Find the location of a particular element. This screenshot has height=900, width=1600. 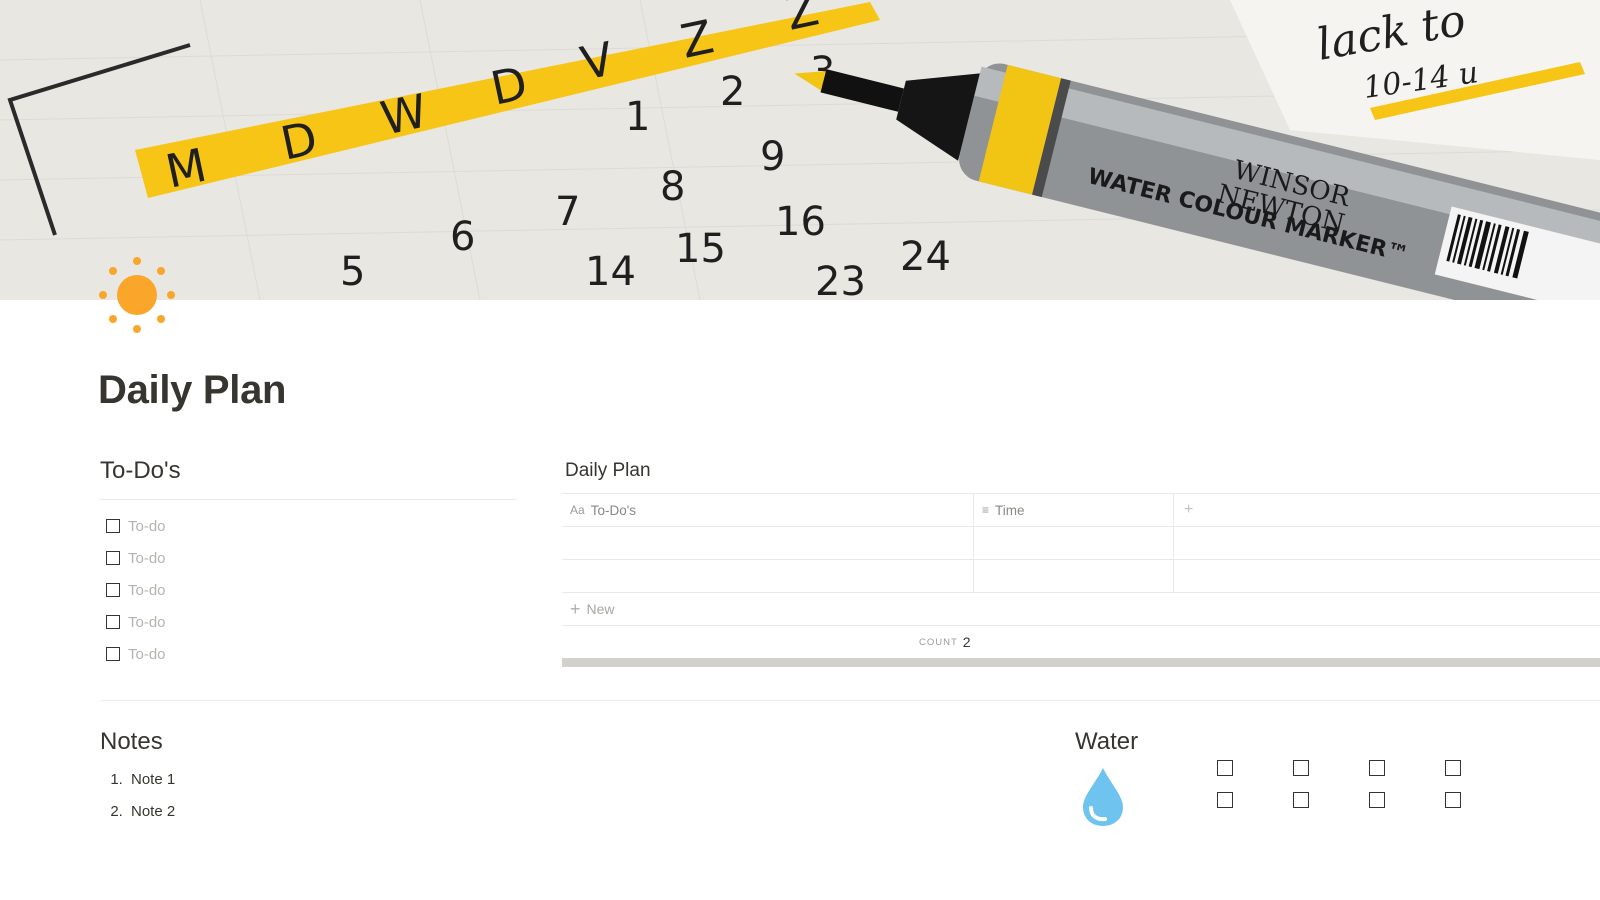

water-heading: Water is located at coordinates (1106, 742).